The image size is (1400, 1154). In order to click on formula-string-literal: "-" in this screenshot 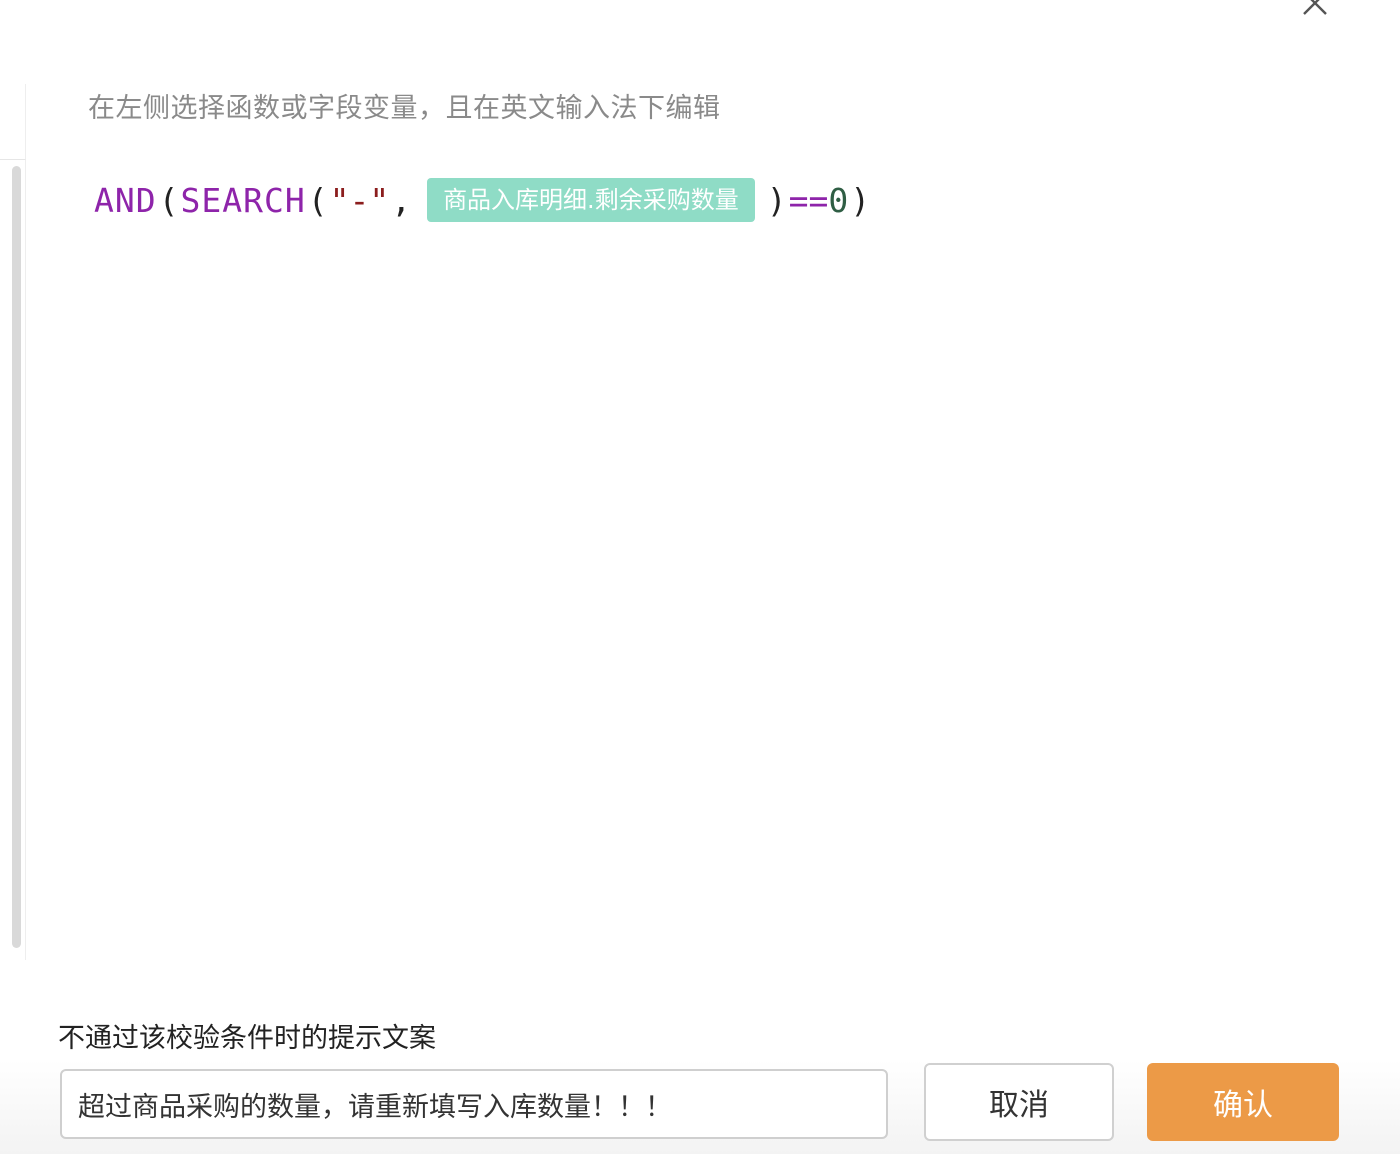, I will do `click(359, 200)`.